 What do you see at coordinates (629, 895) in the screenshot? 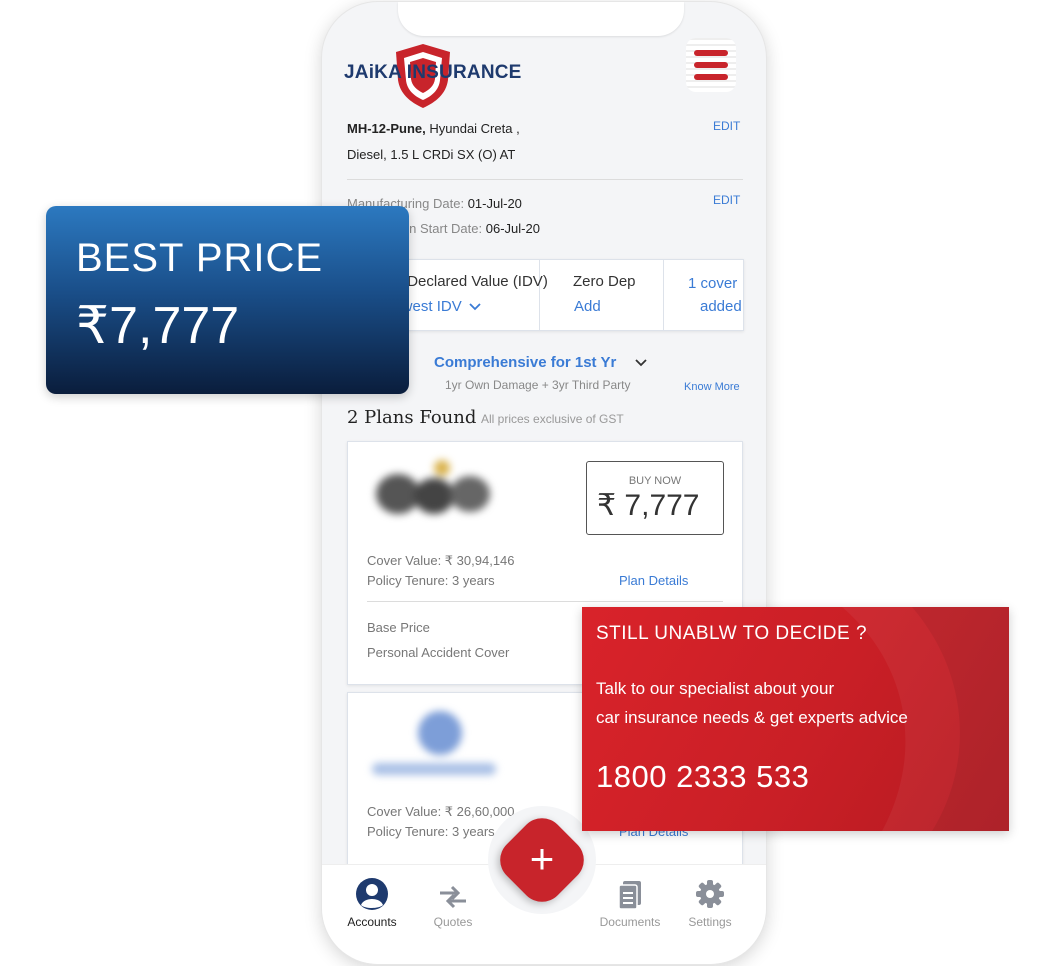
I see `document-icon` at bounding box center [629, 895].